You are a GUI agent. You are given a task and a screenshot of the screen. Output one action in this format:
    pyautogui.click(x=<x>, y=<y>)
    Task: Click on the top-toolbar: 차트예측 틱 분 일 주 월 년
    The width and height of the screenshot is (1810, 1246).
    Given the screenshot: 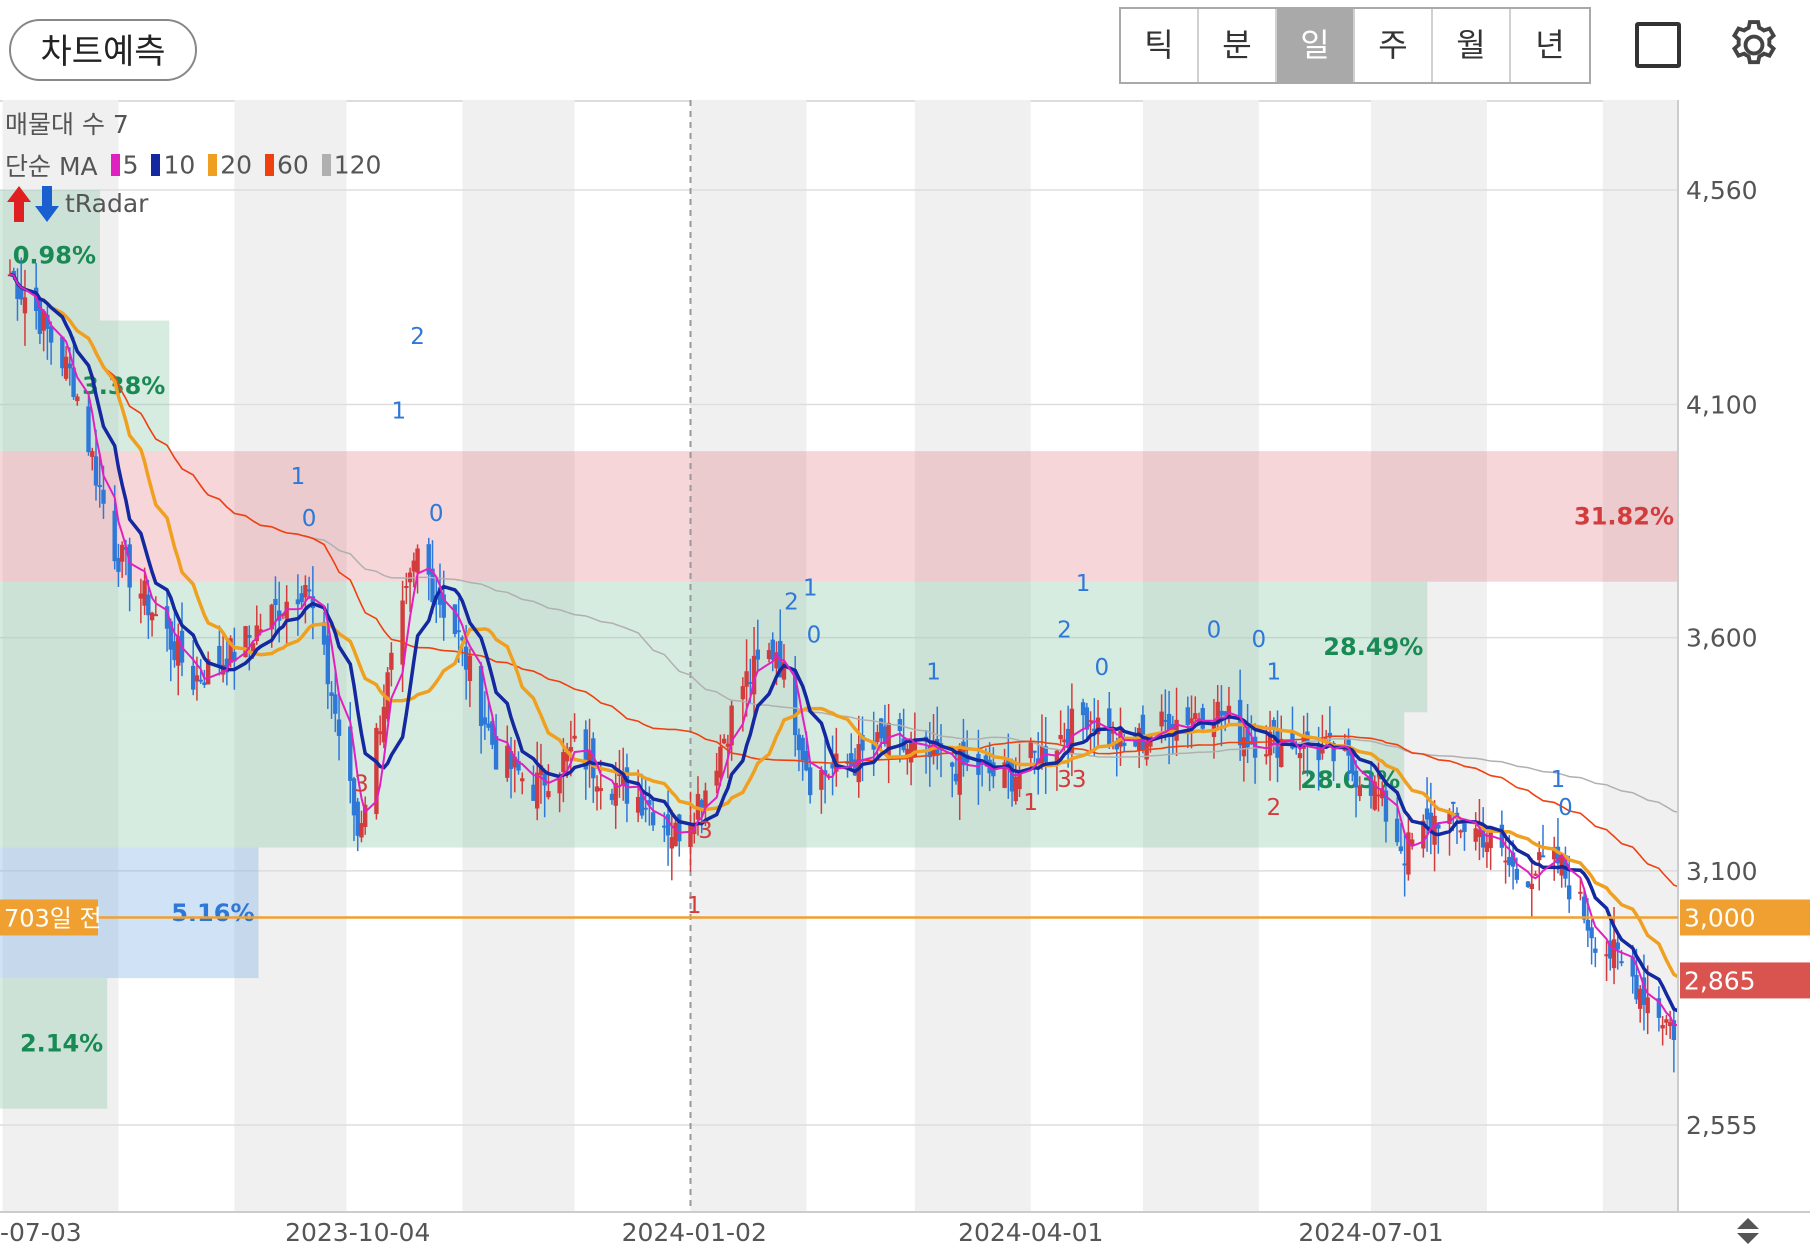 What is the action you would take?
    pyautogui.click(x=905, y=51)
    